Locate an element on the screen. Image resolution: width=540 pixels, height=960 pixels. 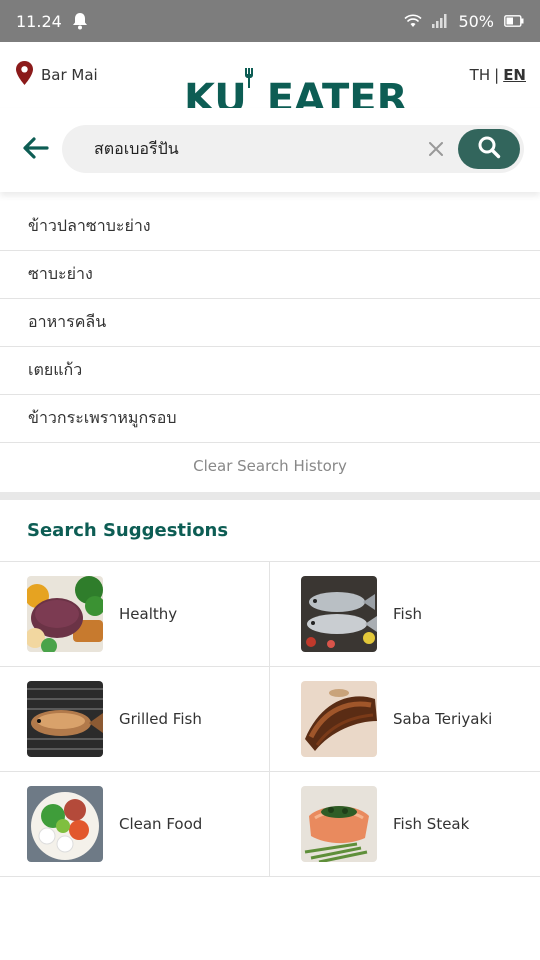
history-item: อาหารคลีน is located at coordinates (270, 323).